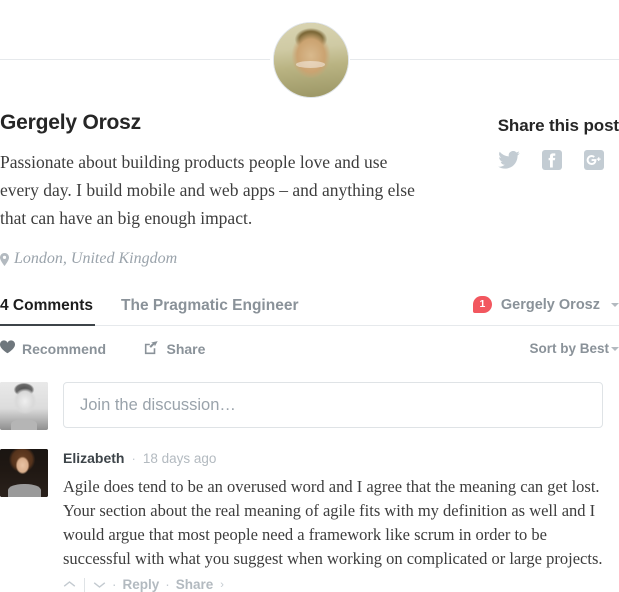 The width and height of the screenshot is (619, 592). I want to click on facebook-icon, so click(551, 160).